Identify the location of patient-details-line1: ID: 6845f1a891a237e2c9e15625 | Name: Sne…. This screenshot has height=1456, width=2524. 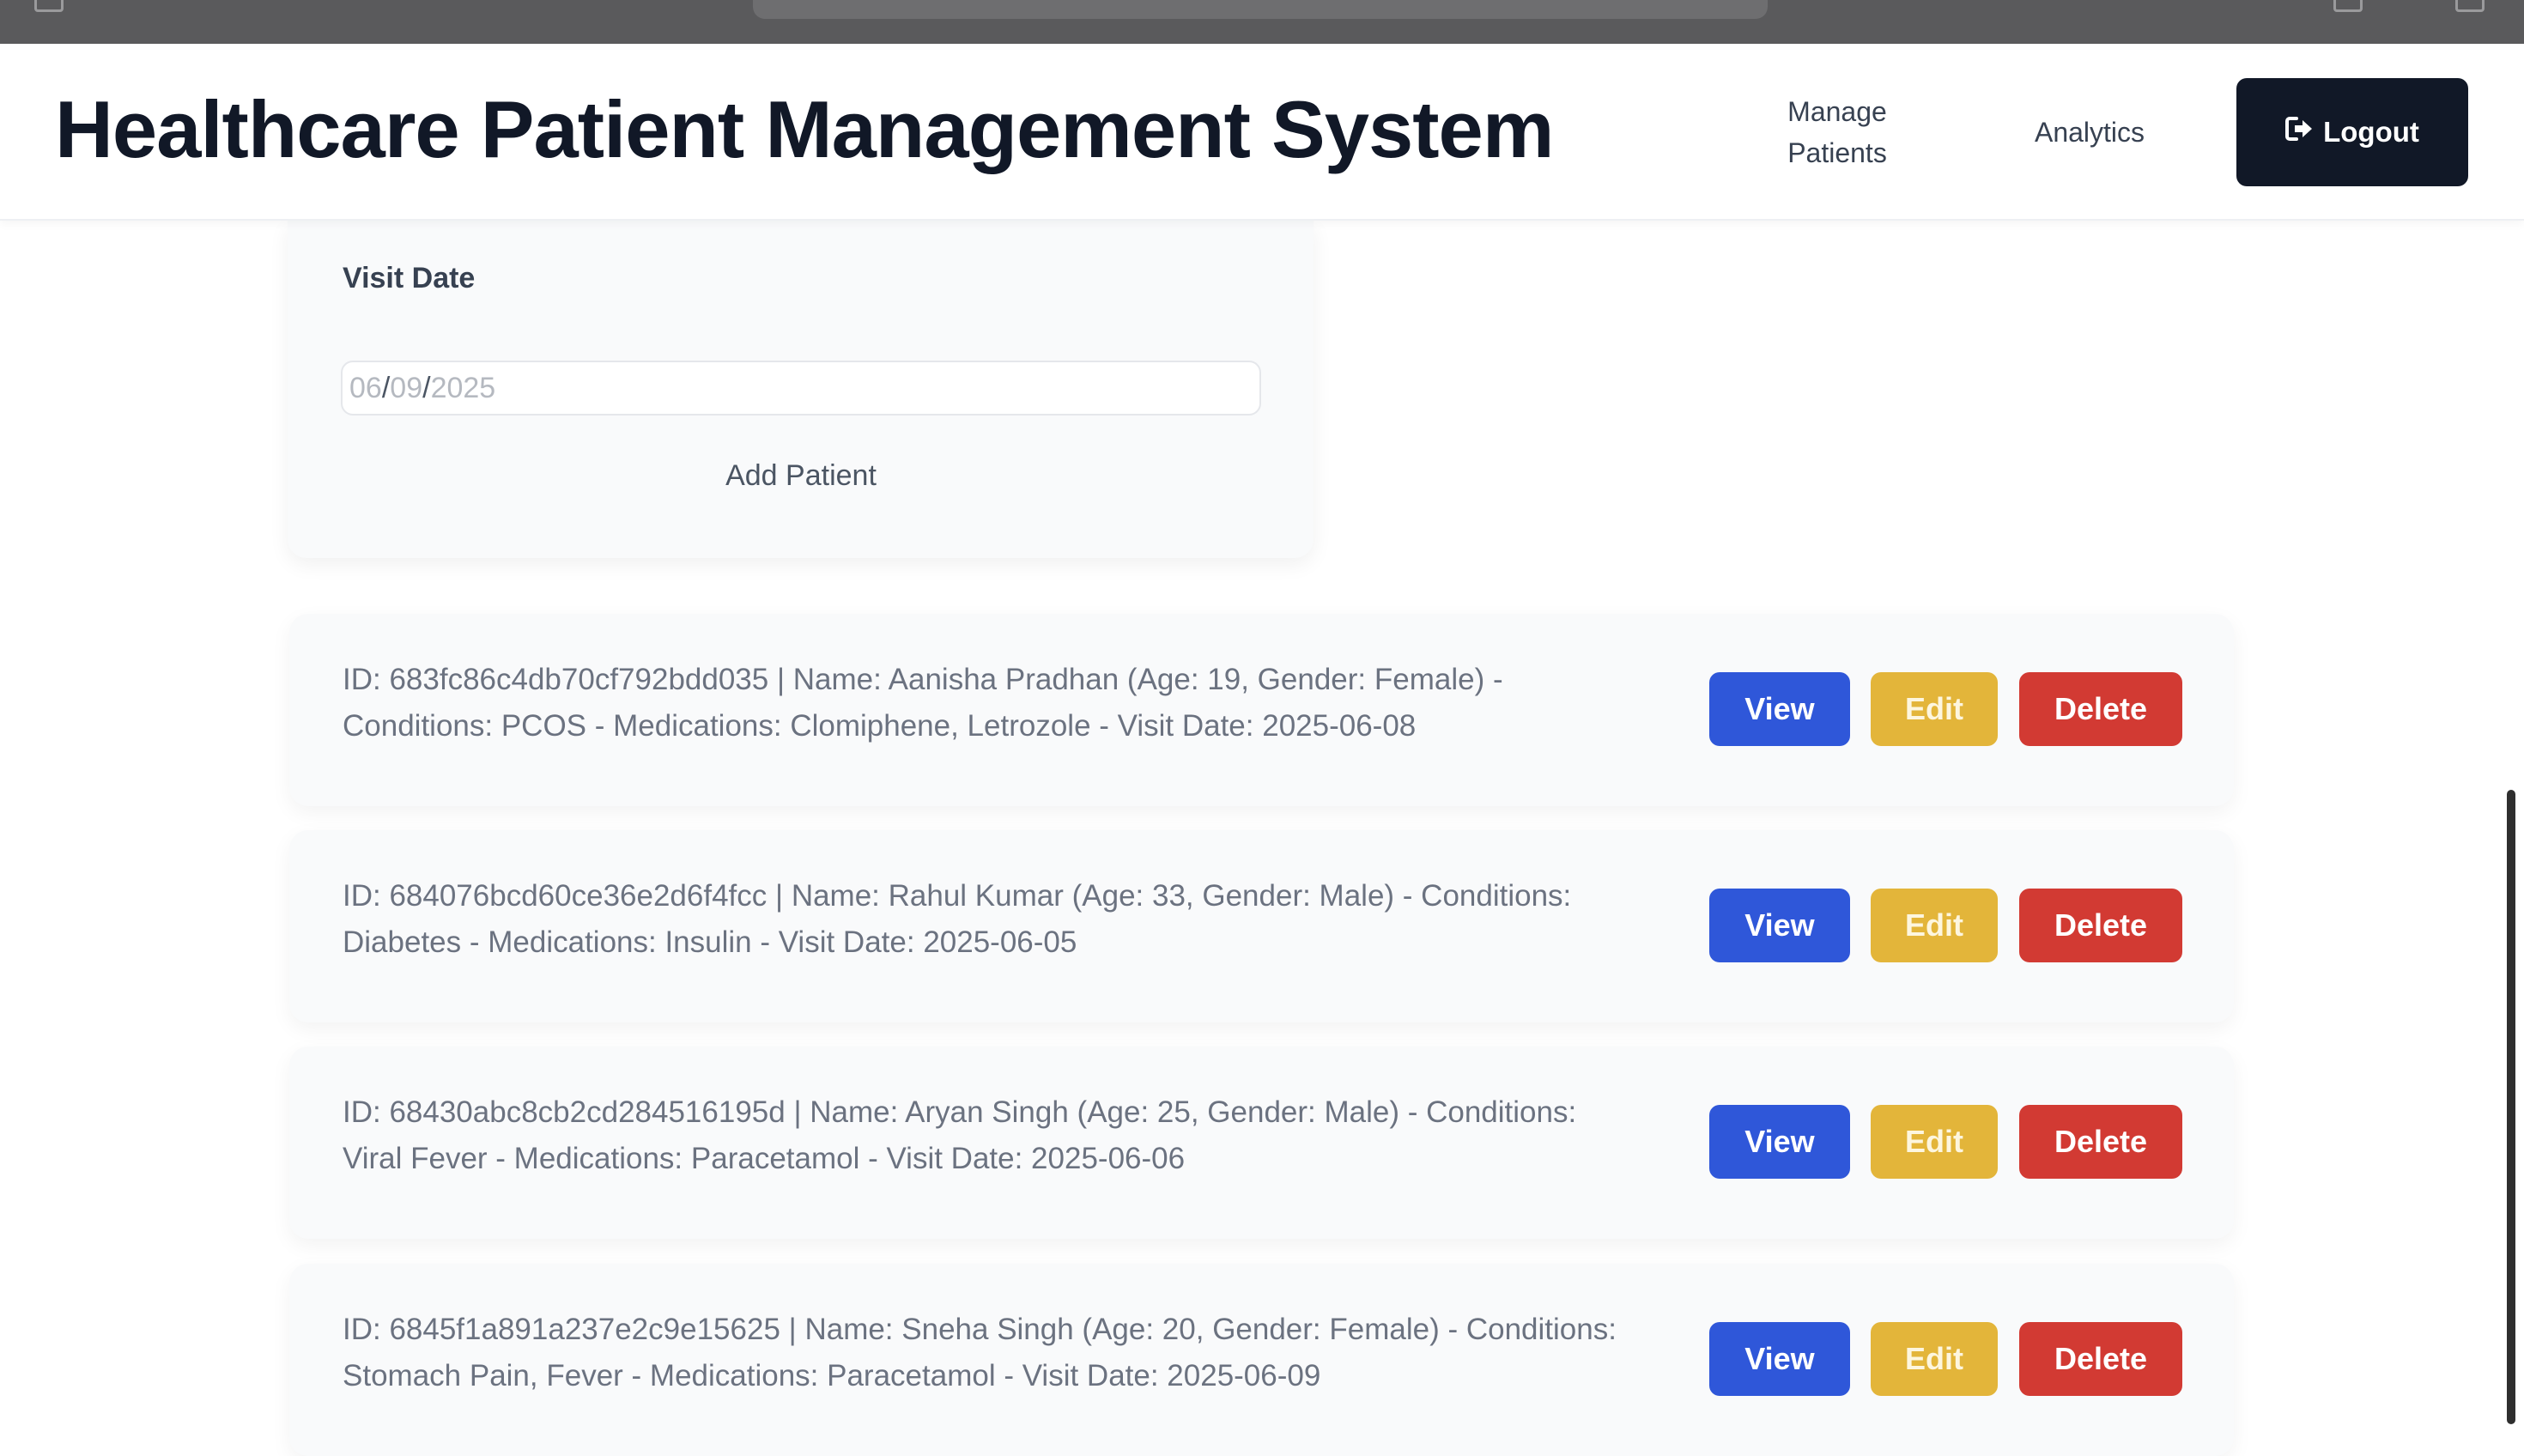
(980, 1330).